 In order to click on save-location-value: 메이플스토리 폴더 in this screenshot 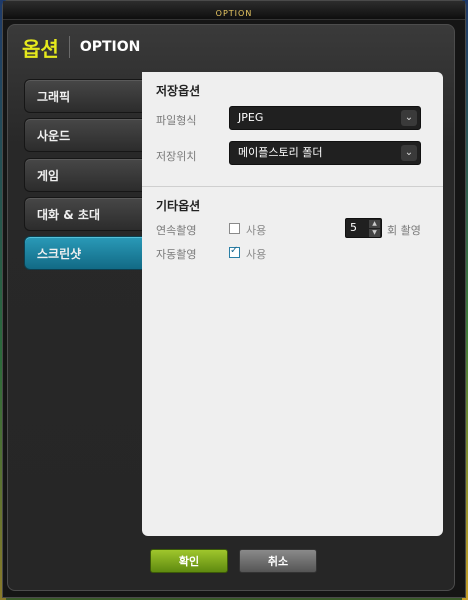, I will do `click(280, 152)`.